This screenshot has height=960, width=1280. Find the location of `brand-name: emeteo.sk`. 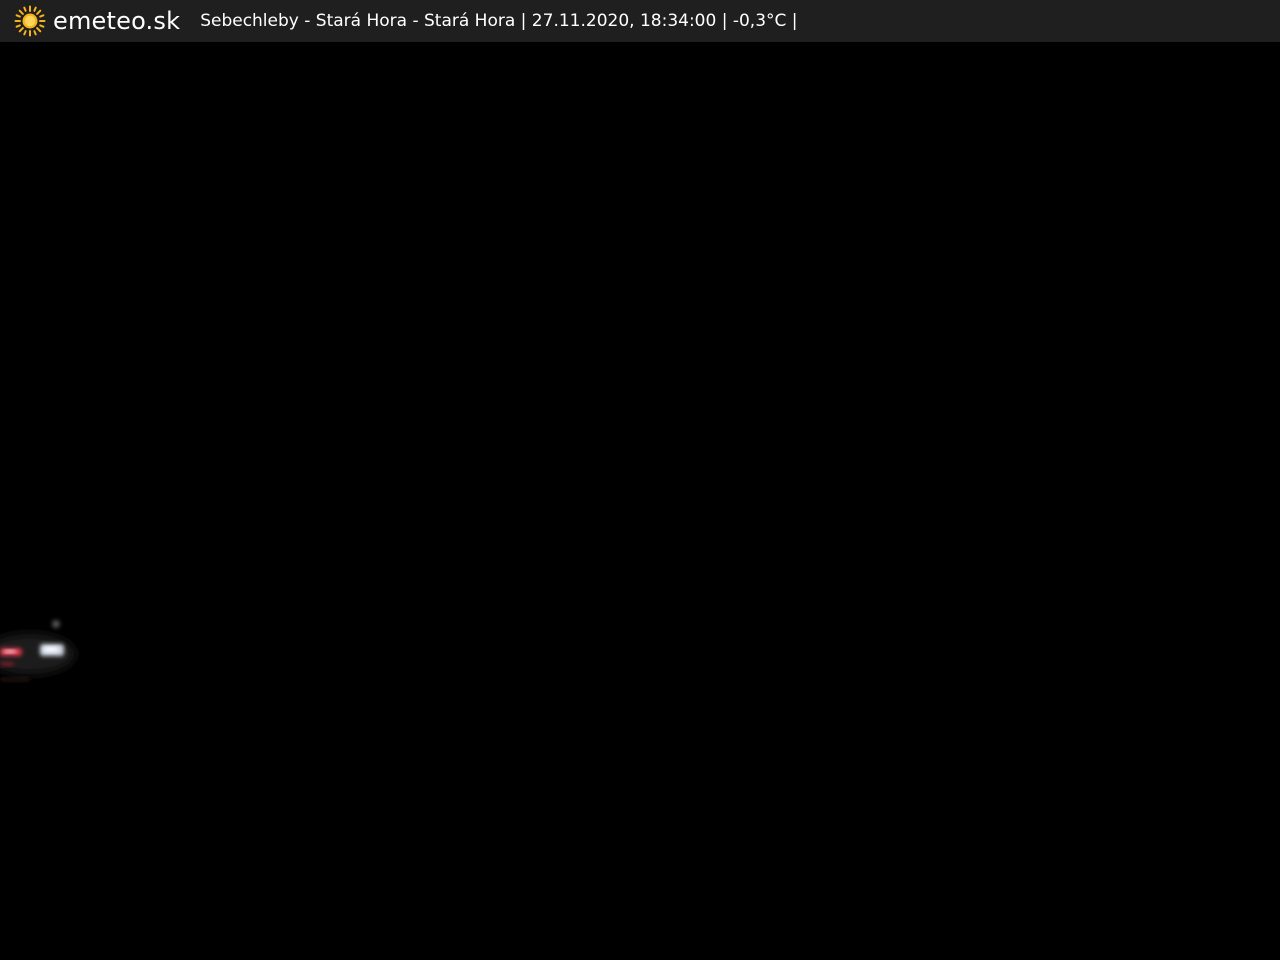

brand-name: emeteo.sk is located at coordinates (117, 21).